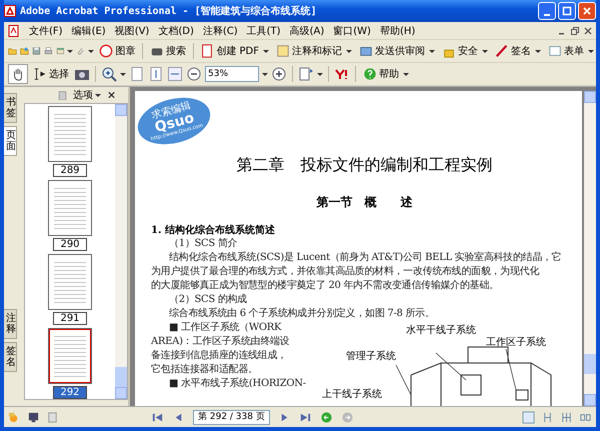 The height and width of the screenshot is (431, 600). What do you see at coordinates (345, 272) in the screenshot?
I see `text-line: 为用户提供了最合理的布线方式，并依靠其高品质的材料，一改传统布线的面貌，为现代化` at bounding box center [345, 272].